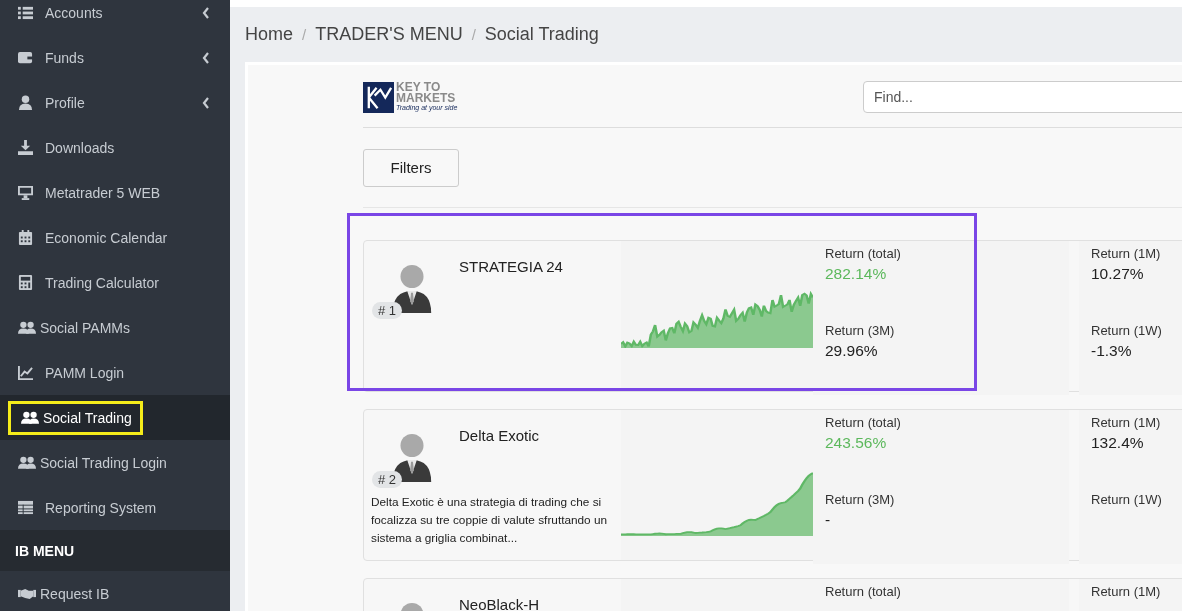 Image resolution: width=1182 pixels, height=611 pixels. I want to click on sidebar-item: Social Trading Login, so click(115, 462).